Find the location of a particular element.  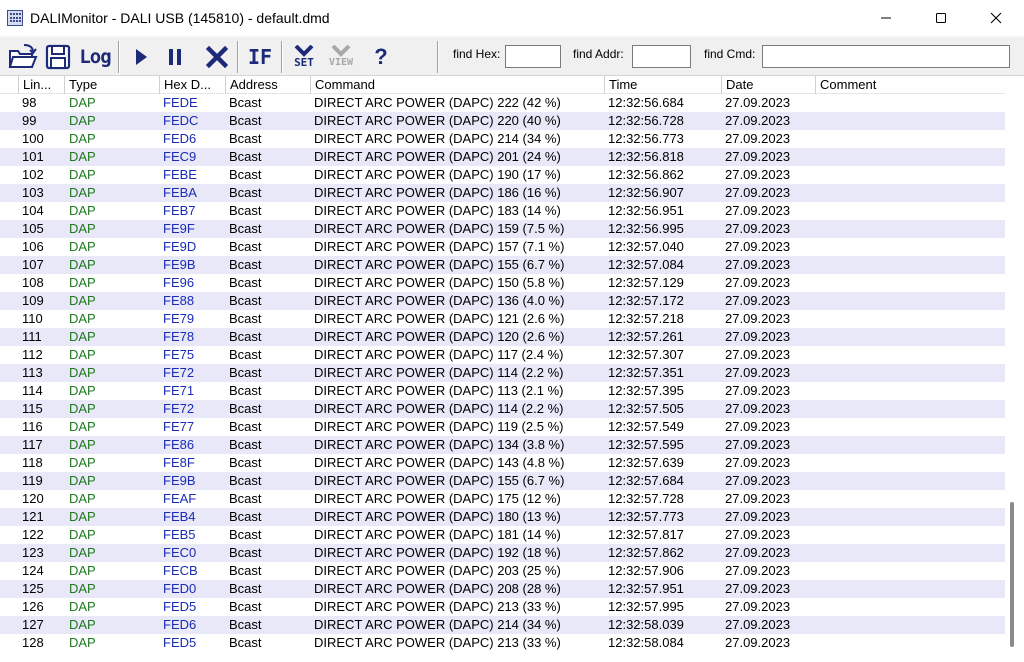

find-addr-label: find Addr: is located at coordinates (598, 54).